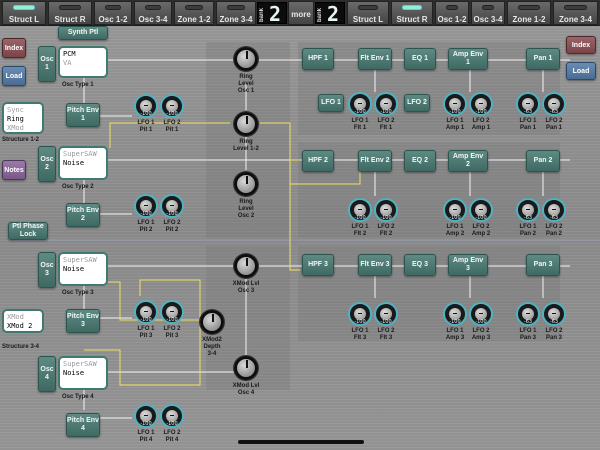  What do you see at coordinates (375, 59) in the screenshot?
I see `flt-1-button: Flt Env 1` at bounding box center [375, 59].